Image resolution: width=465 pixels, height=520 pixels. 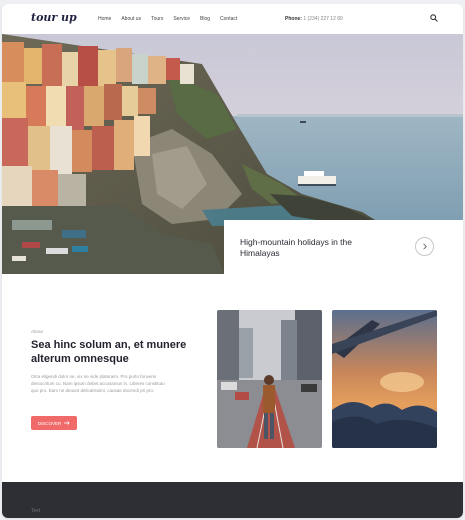 What do you see at coordinates (228, 19) in the screenshot?
I see `nav-contact: Contact` at bounding box center [228, 19].